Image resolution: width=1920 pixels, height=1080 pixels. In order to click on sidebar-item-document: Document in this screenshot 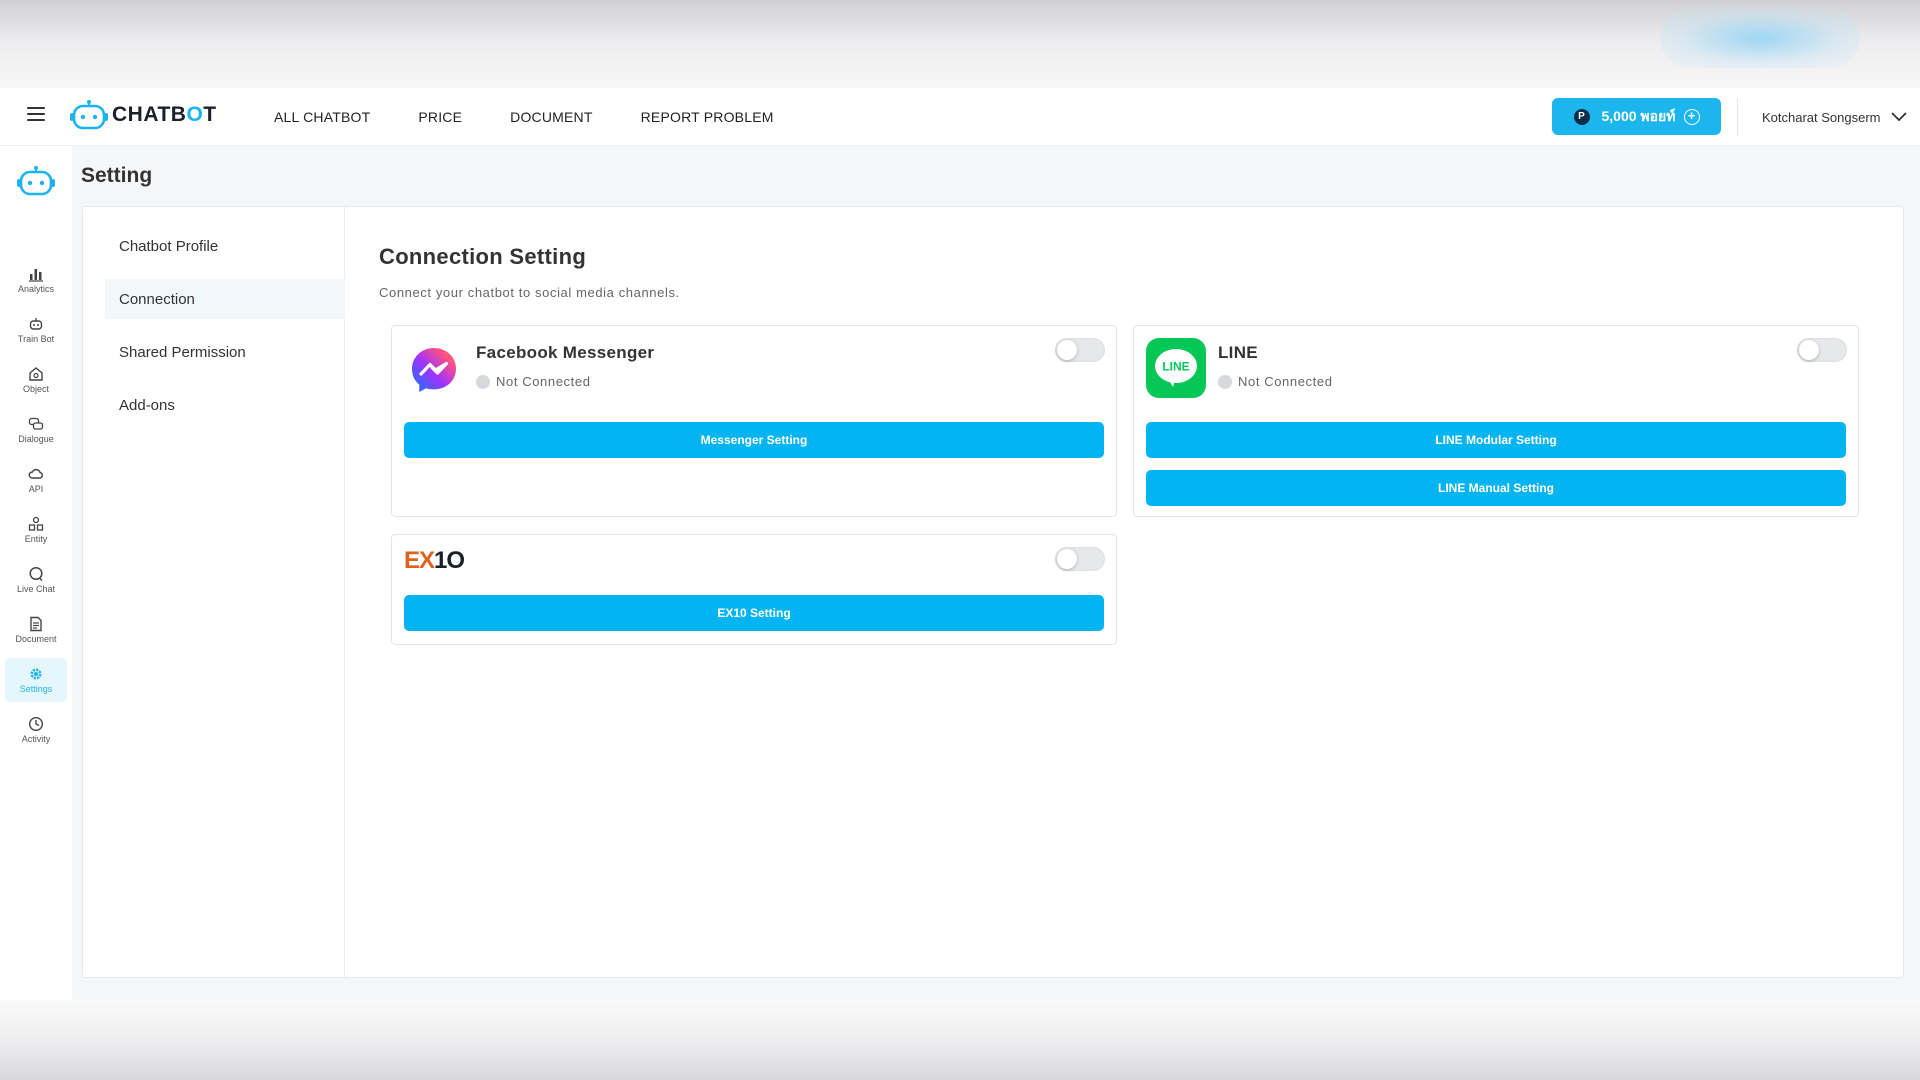, I will do `click(36, 630)`.